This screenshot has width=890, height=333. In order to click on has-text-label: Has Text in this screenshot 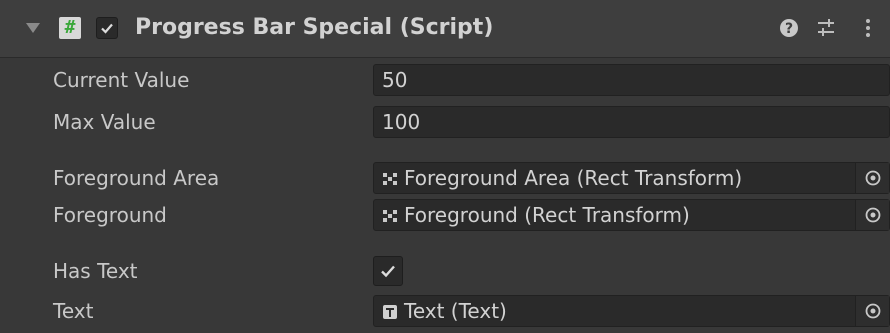, I will do `click(95, 271)`.